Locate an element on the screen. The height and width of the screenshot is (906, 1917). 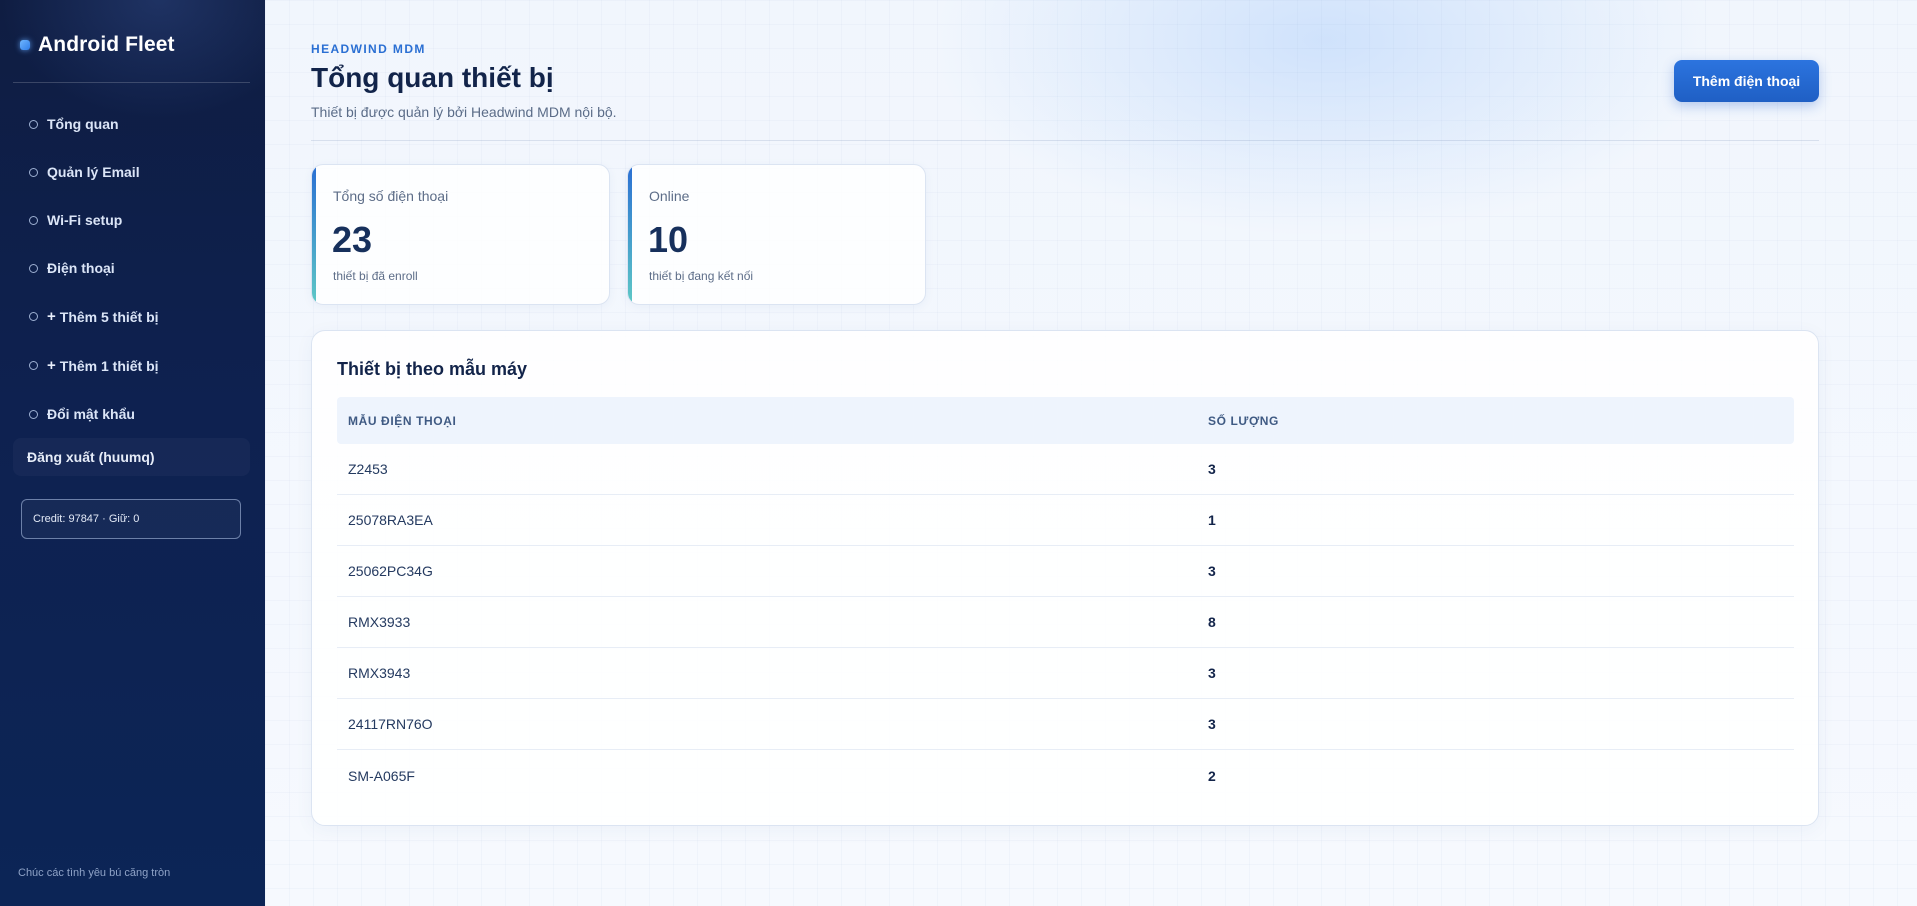
sidebar-item-label: Quản lý Email is located at coordinates (93, 172).